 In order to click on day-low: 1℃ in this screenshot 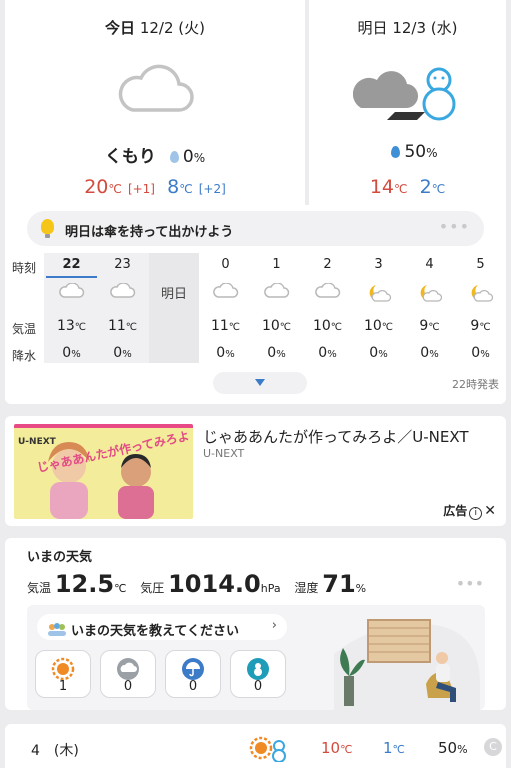, I will do `click(394, 748)`.